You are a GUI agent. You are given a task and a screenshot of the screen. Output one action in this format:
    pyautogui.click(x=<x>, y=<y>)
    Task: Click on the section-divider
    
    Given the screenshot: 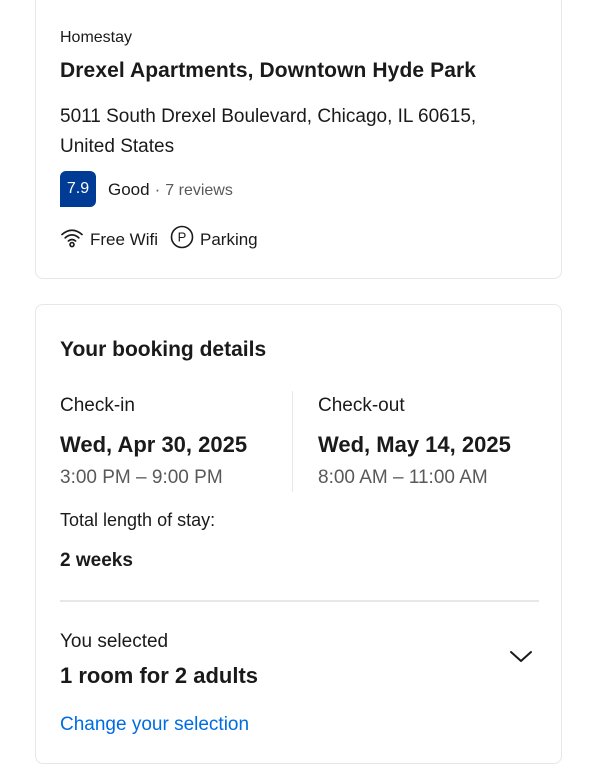 What is the action you would take?
    pyautogui.click(x=299, y=601)
    